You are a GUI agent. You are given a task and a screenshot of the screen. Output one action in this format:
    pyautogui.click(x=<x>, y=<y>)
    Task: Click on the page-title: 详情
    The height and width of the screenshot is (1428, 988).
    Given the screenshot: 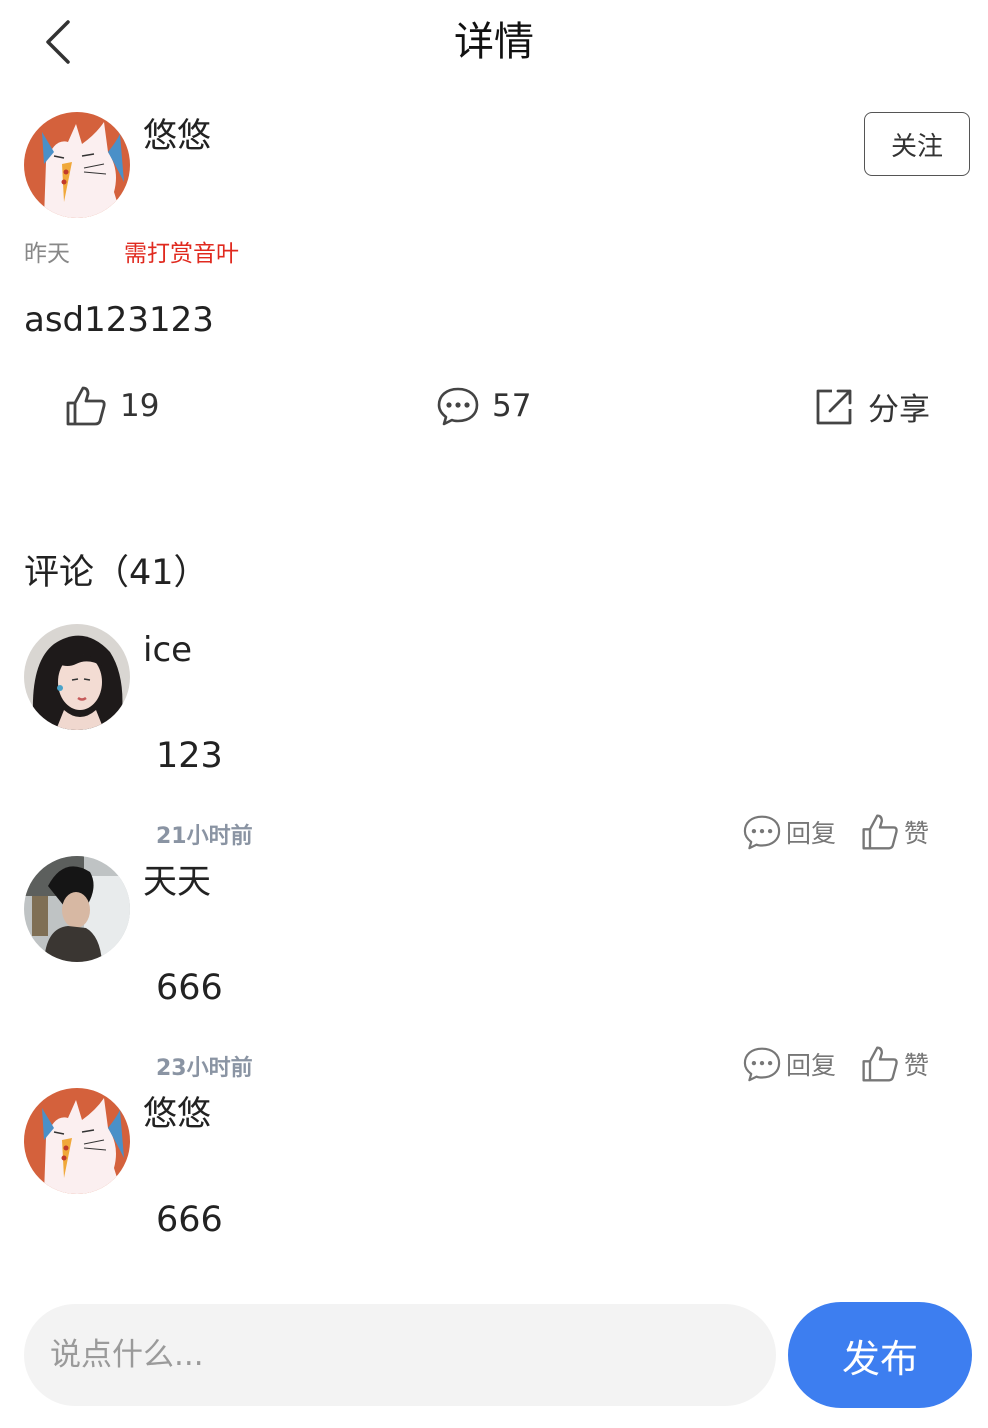 What is the action you would take?
    pyautogui.click(x=494, y=42)
    